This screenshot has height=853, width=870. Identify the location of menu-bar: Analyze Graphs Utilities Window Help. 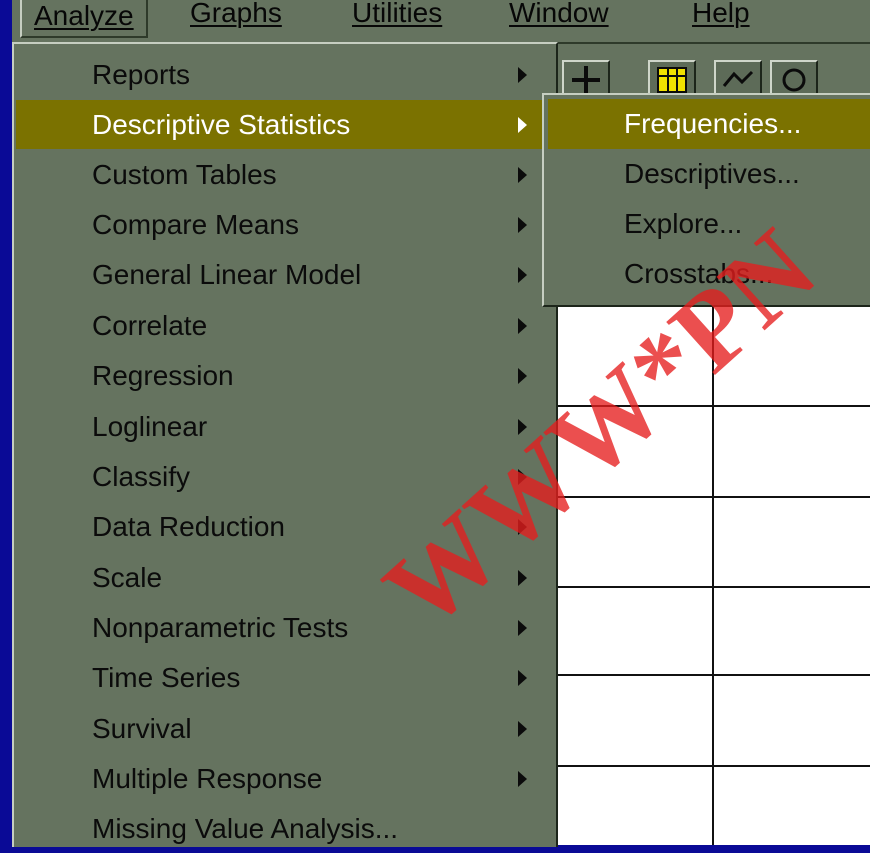
(441, 22).